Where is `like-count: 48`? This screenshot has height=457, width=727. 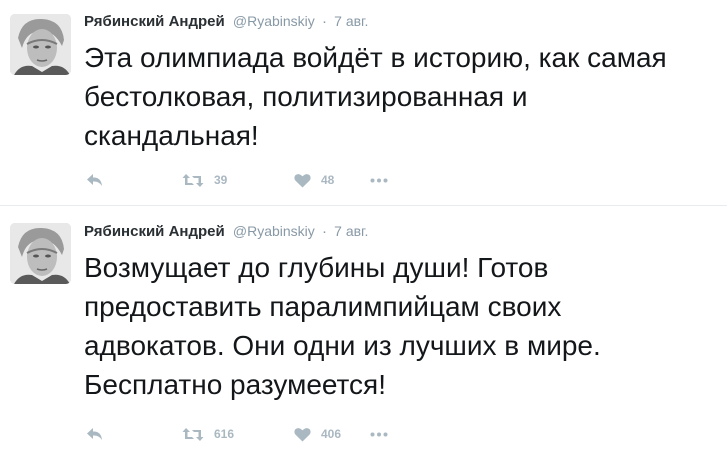 like-count: 48 is located at coordinates (328, 180).